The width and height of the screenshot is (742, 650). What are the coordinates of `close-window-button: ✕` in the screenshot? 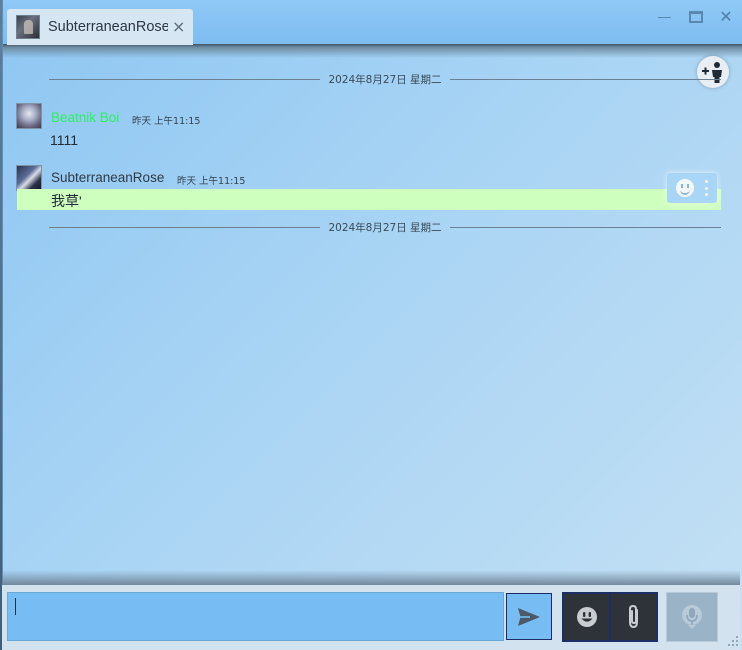 It's located at (726, 17).